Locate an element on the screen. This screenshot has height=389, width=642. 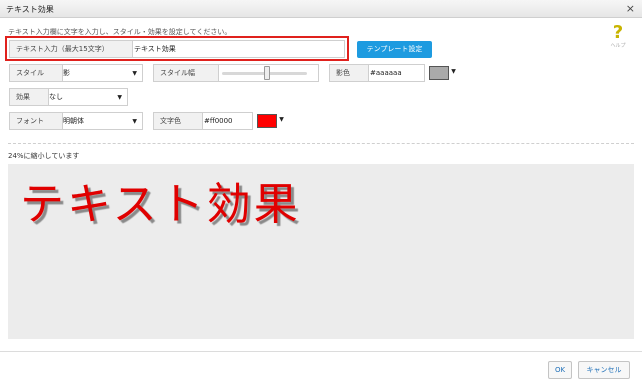
dialog-title: テキスト効果 is located at coordinates (30, 9).